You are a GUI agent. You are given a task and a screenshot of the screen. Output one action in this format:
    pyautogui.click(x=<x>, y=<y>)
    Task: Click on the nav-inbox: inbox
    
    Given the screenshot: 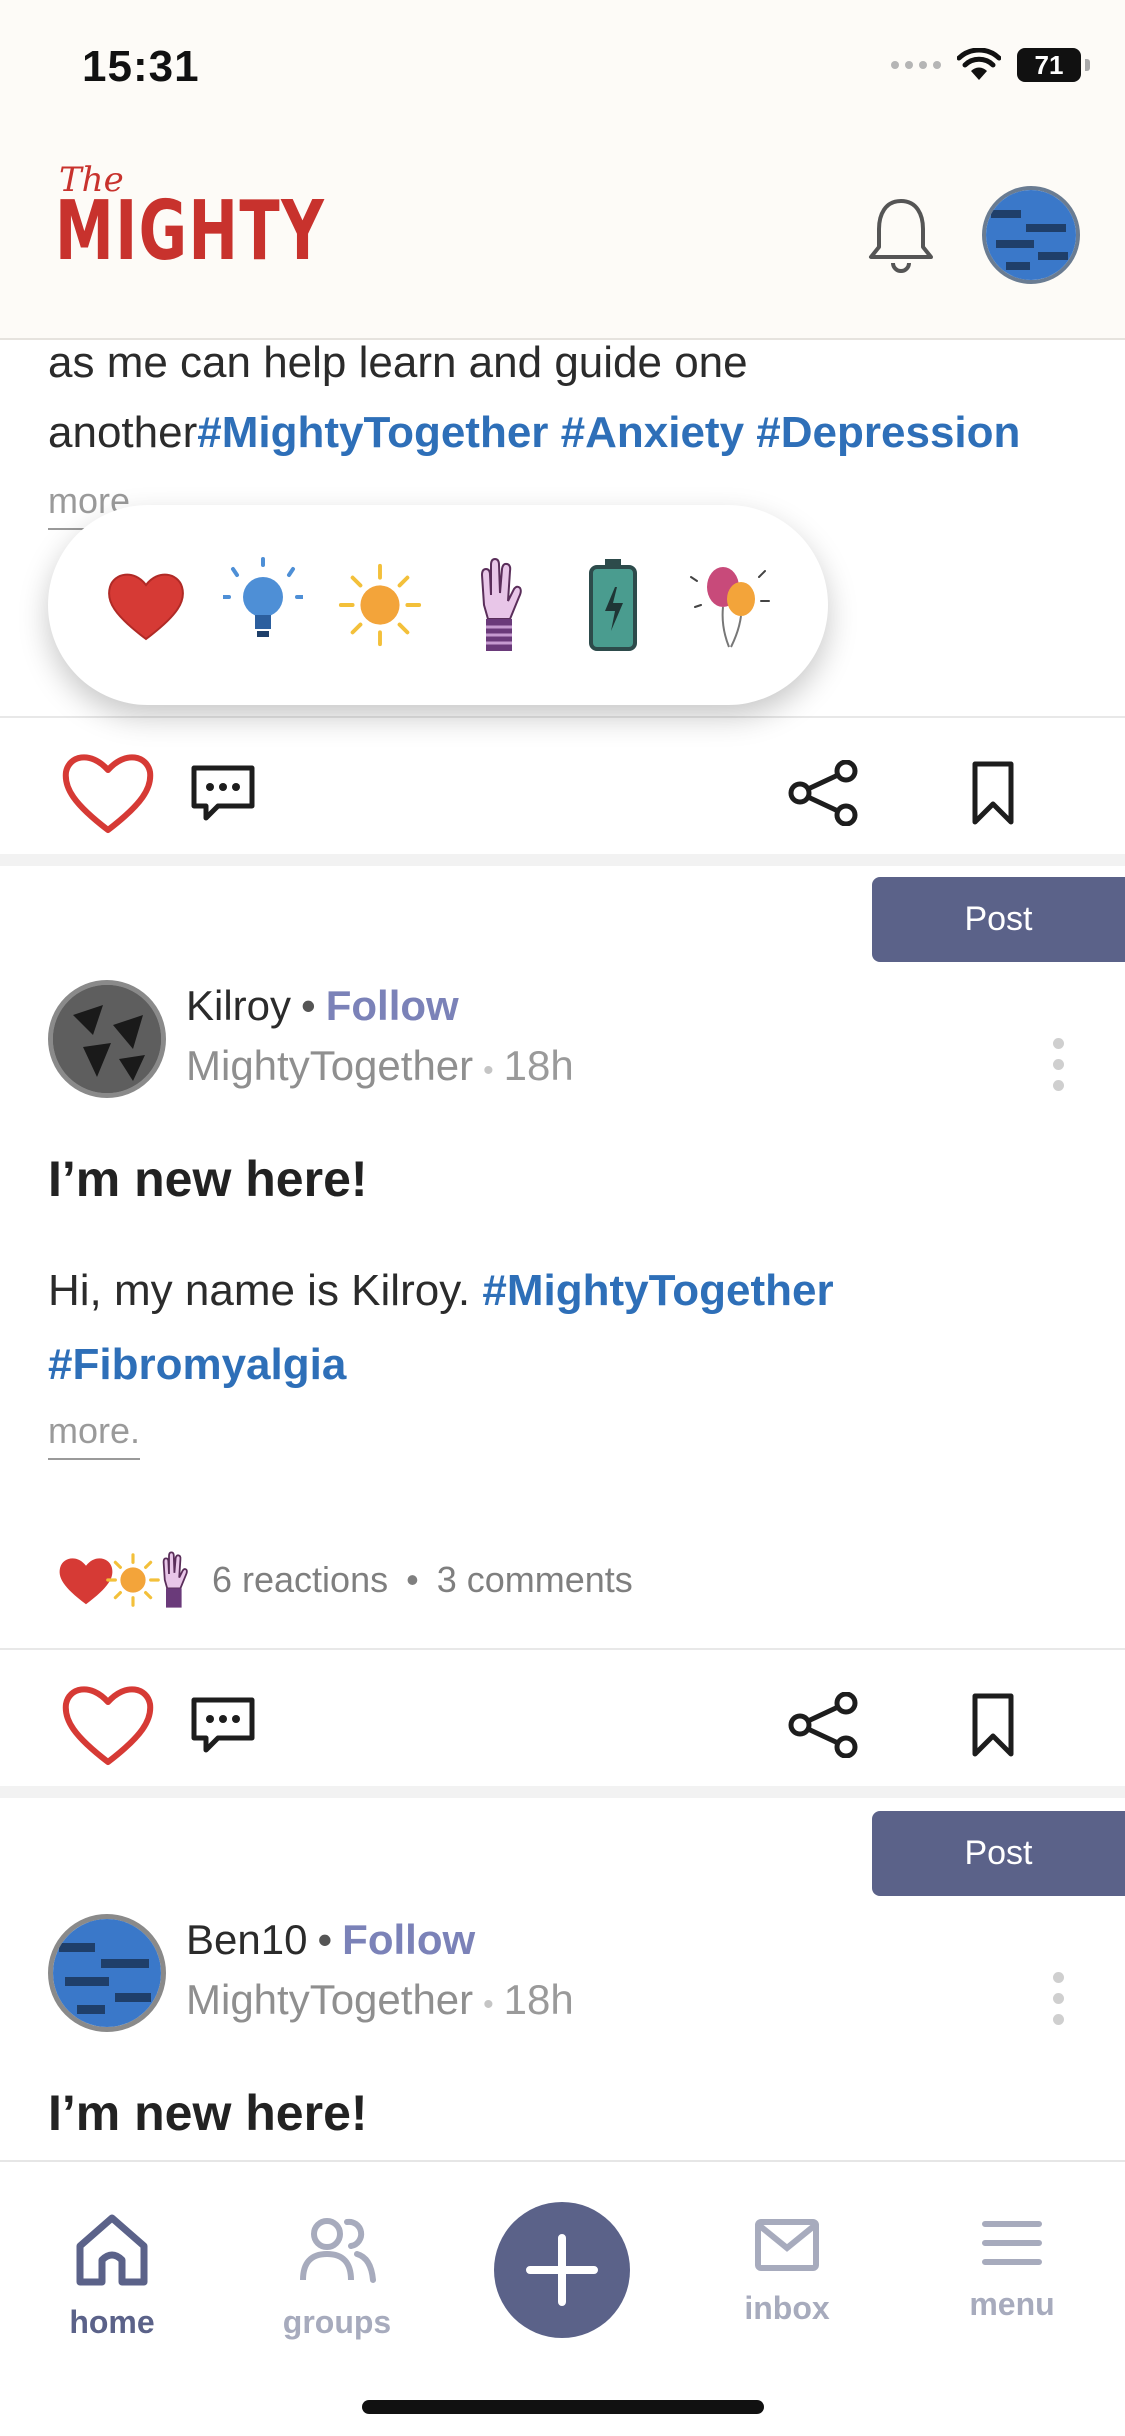 What is the action you would take?
    pyautogui.click(x=787, y=2272)
    